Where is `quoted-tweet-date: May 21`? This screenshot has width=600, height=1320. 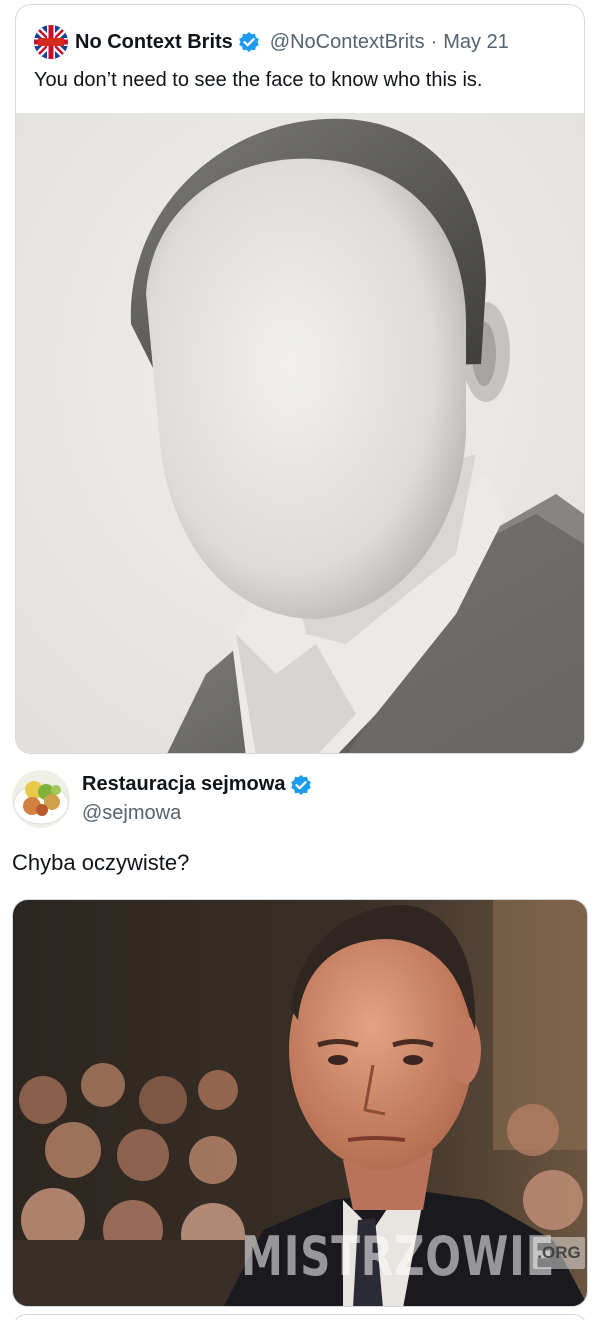 quoted-tweet-date: May 21 is located at coordinates (476, 42).